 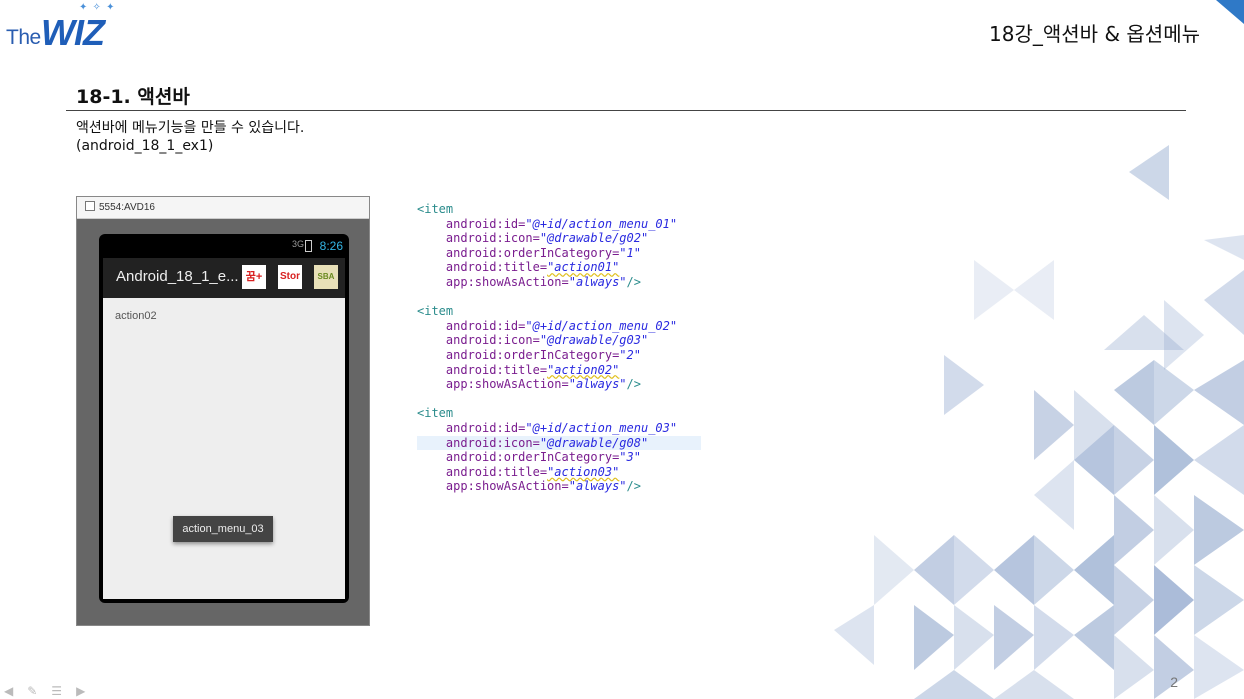 I want to click on val-order: "2", so click(x=630, y=354).